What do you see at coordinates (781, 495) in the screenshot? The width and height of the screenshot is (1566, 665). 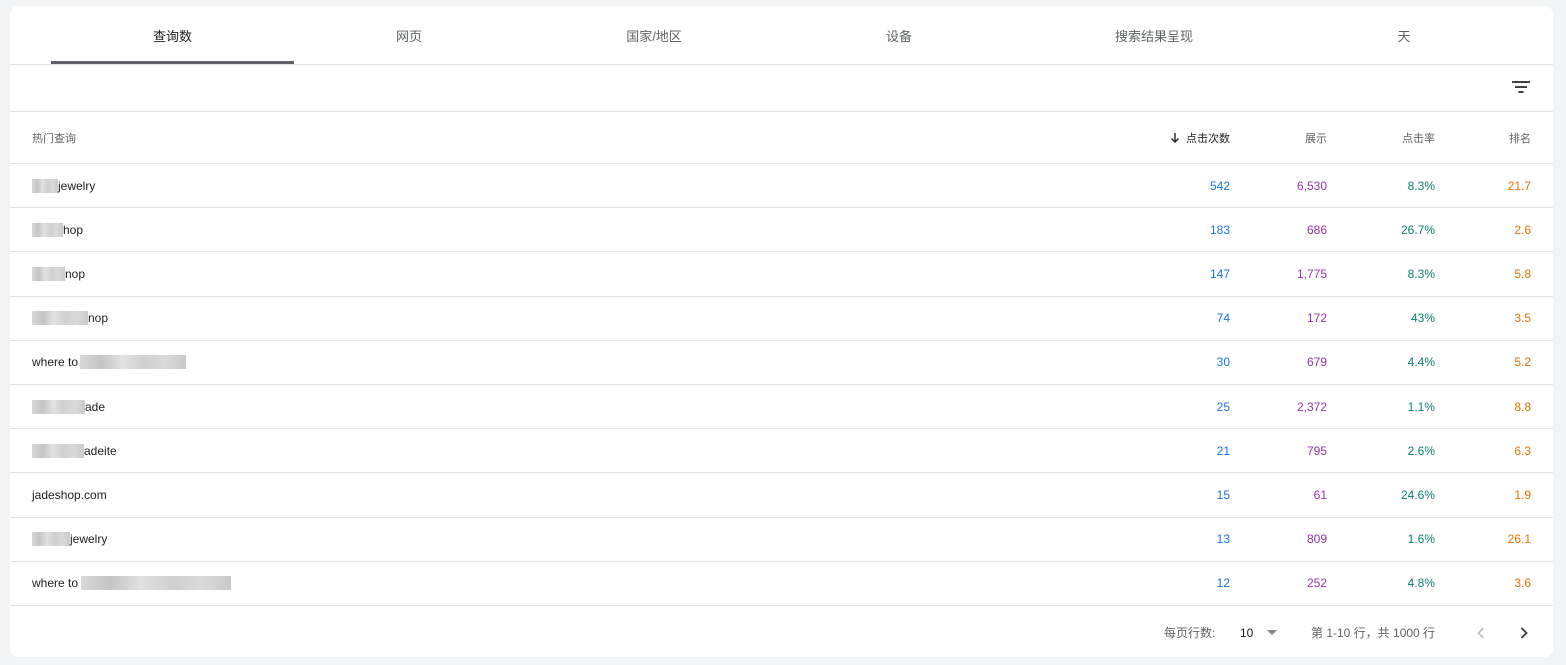 I see `table-row: jadeshop.com 15 61 24.6% 1.9` at bounding box center [781, 495].